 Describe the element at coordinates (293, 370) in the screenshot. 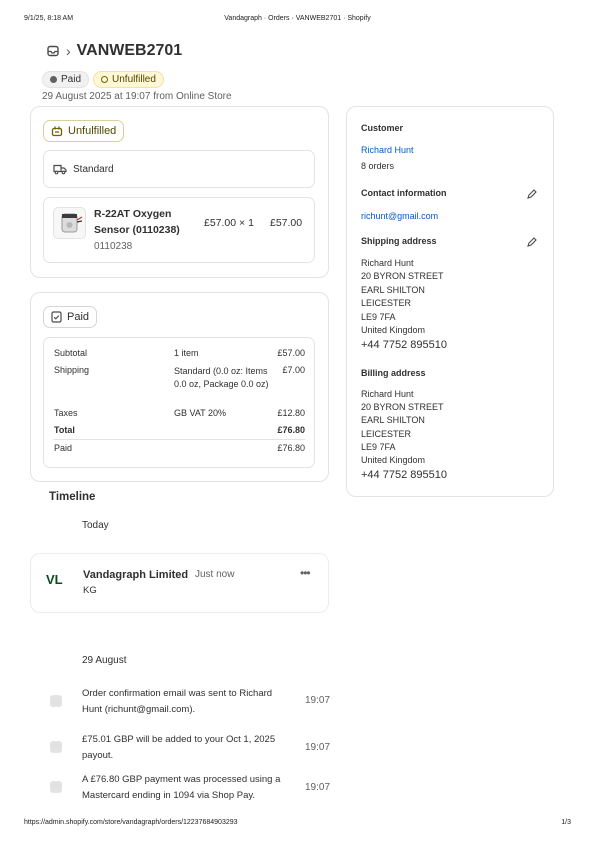

I see `shipping-amount: £7.00` at that location.